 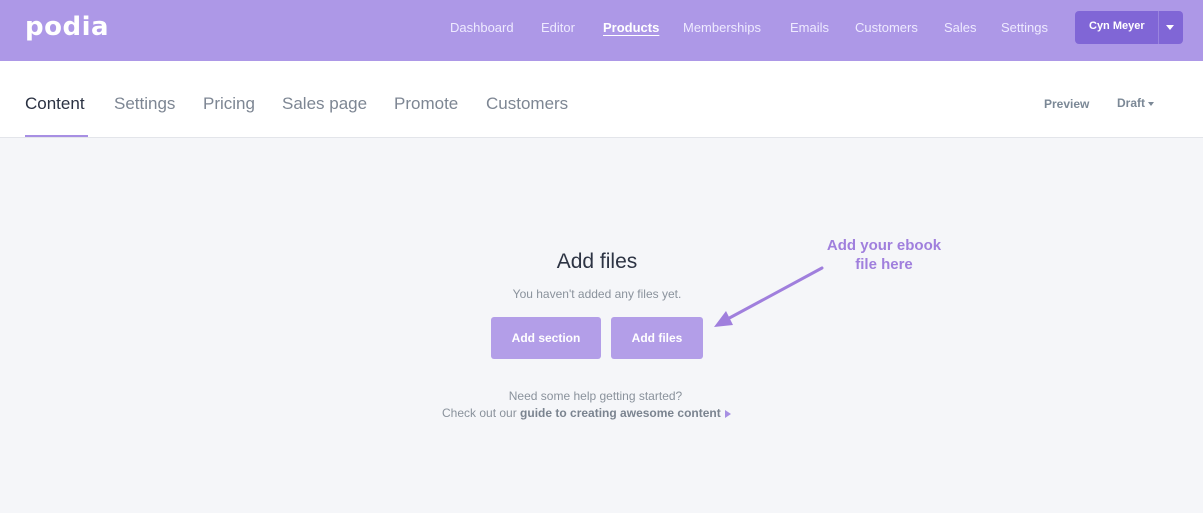 I want to click on nav-memberships: Memberships, so click(x=722, y=27).